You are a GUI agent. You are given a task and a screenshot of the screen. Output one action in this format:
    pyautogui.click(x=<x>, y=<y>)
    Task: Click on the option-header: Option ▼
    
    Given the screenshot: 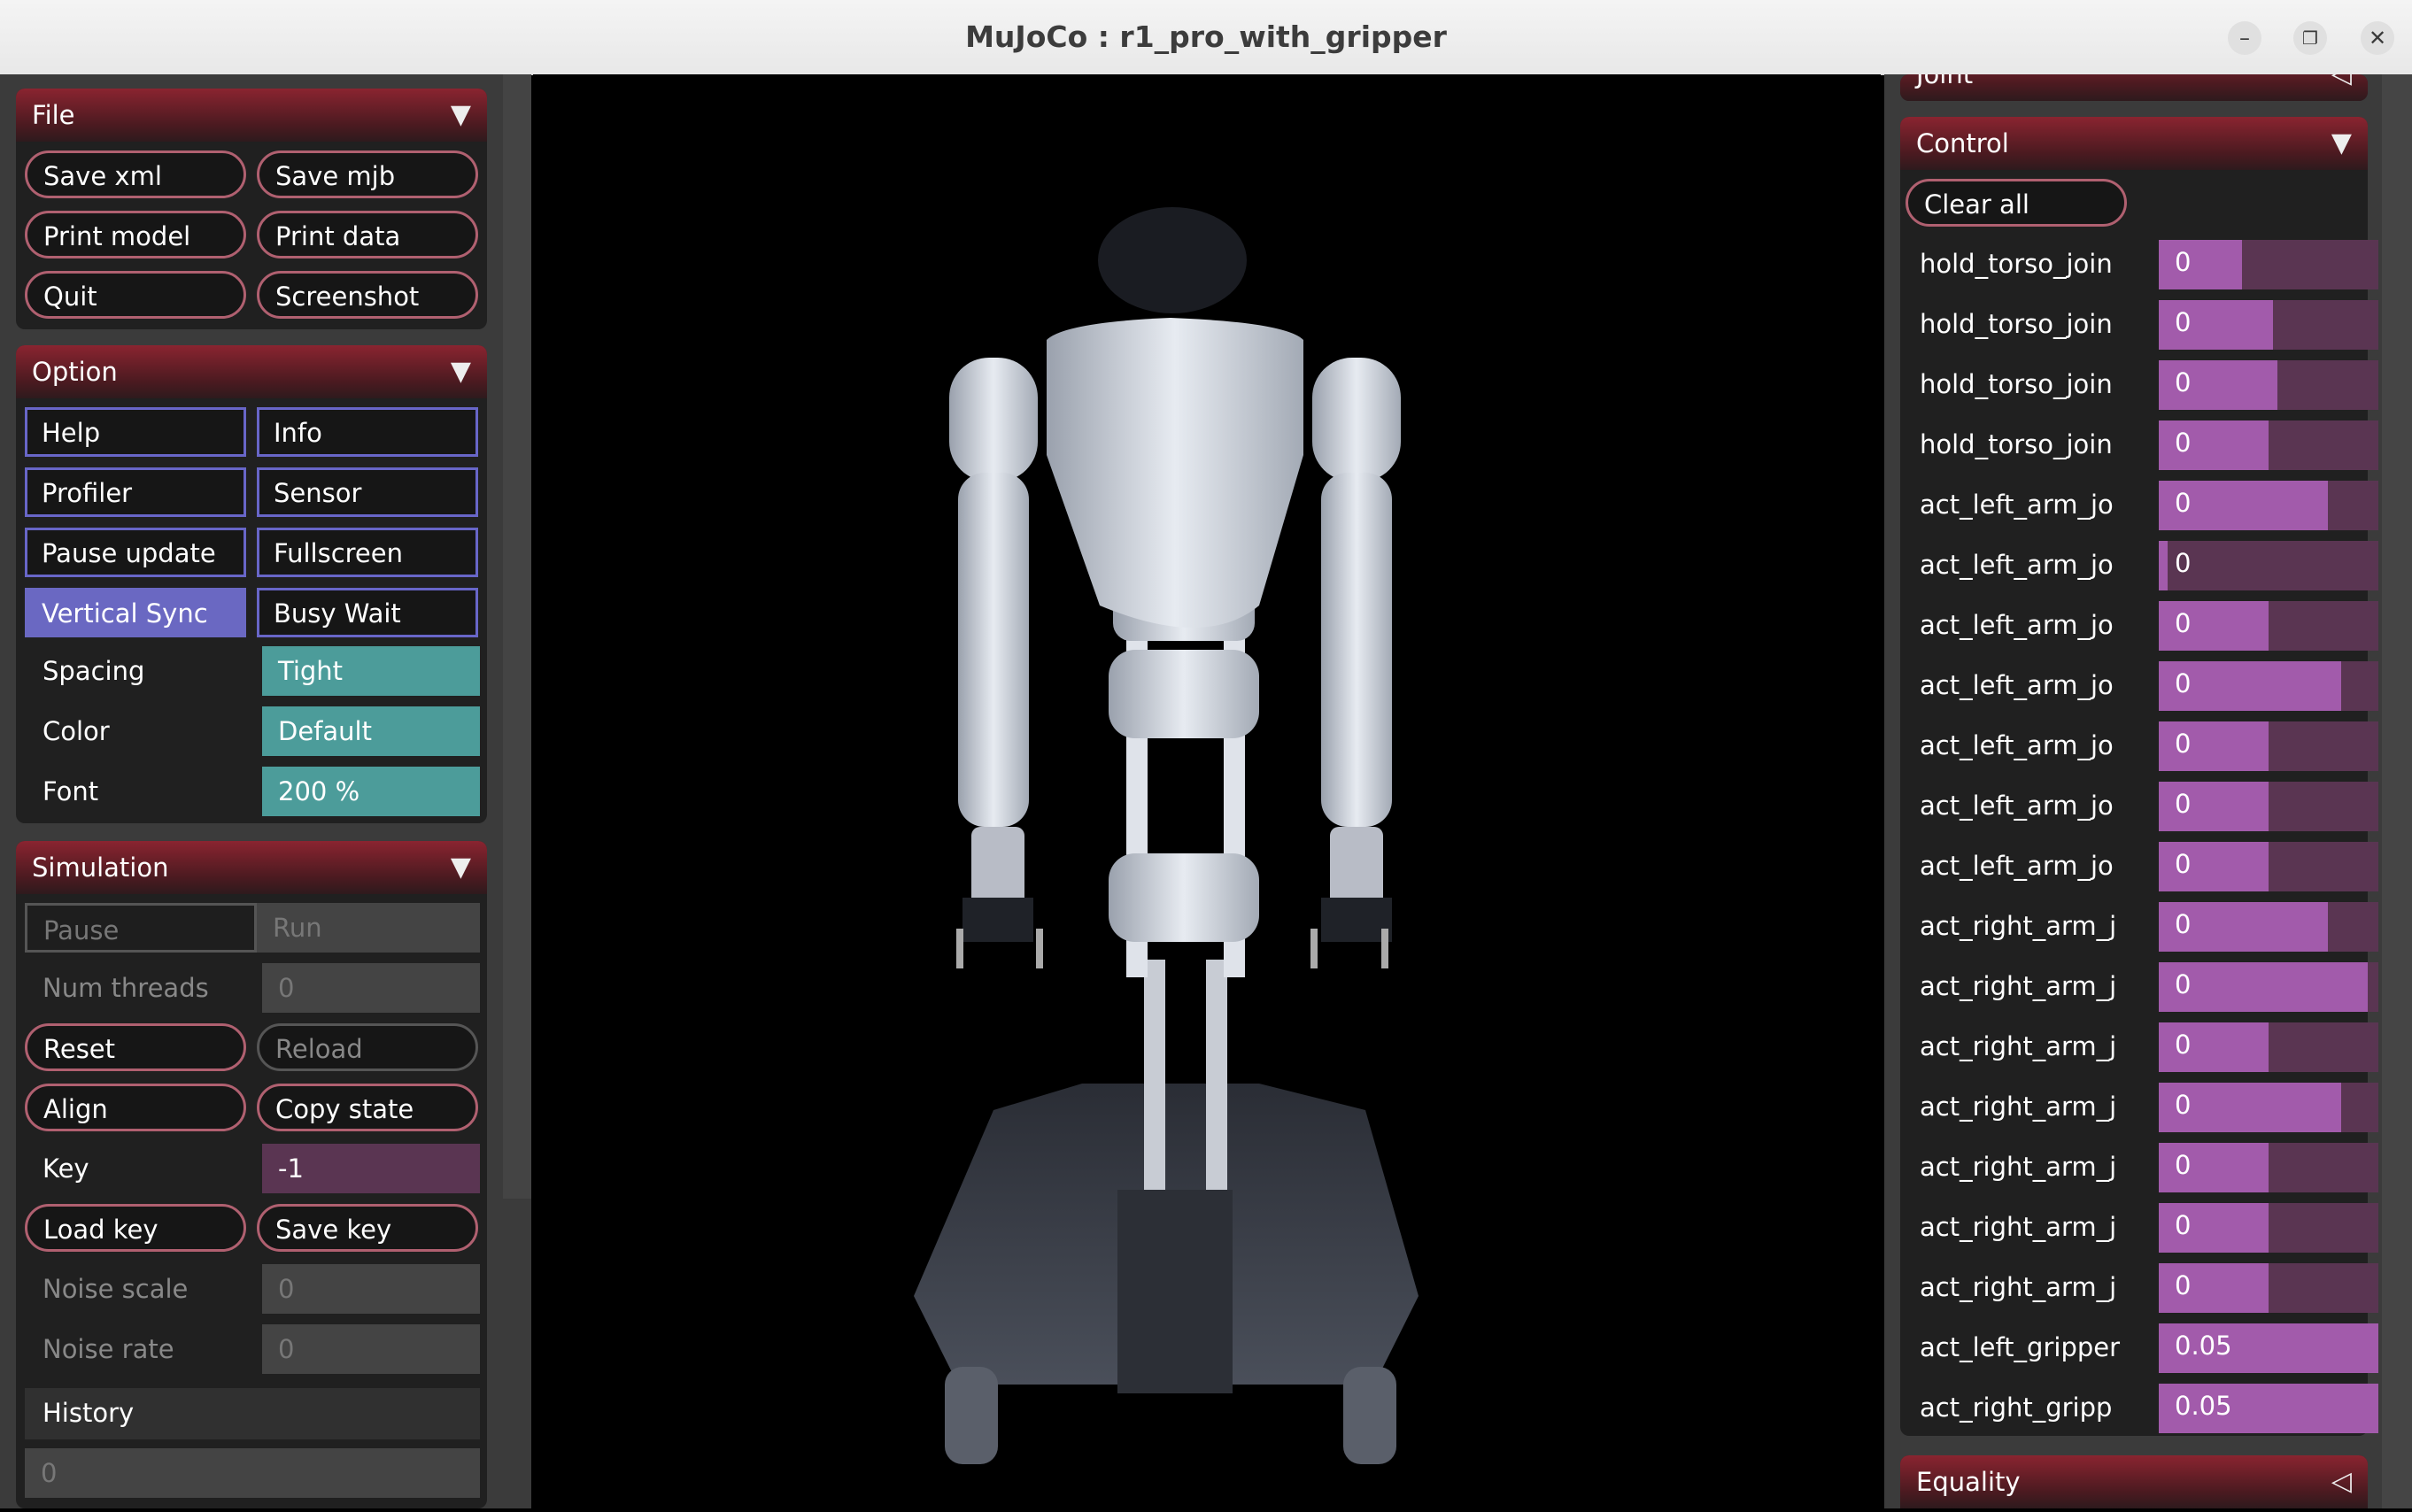 What is the action you would take?
    pyautogui.click(x=251, y=371)
    